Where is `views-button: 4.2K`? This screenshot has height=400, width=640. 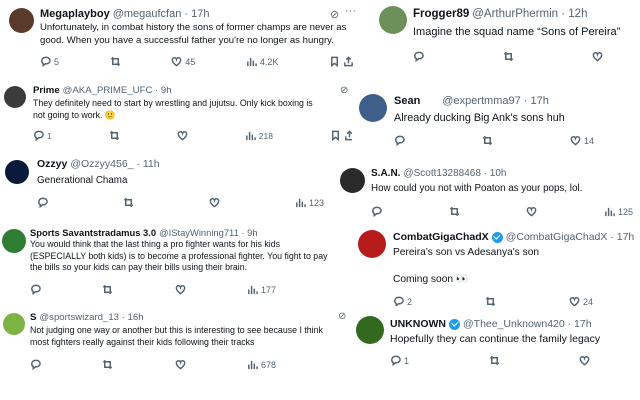
views-button: 4.2K is located at coordinates (262, 61).